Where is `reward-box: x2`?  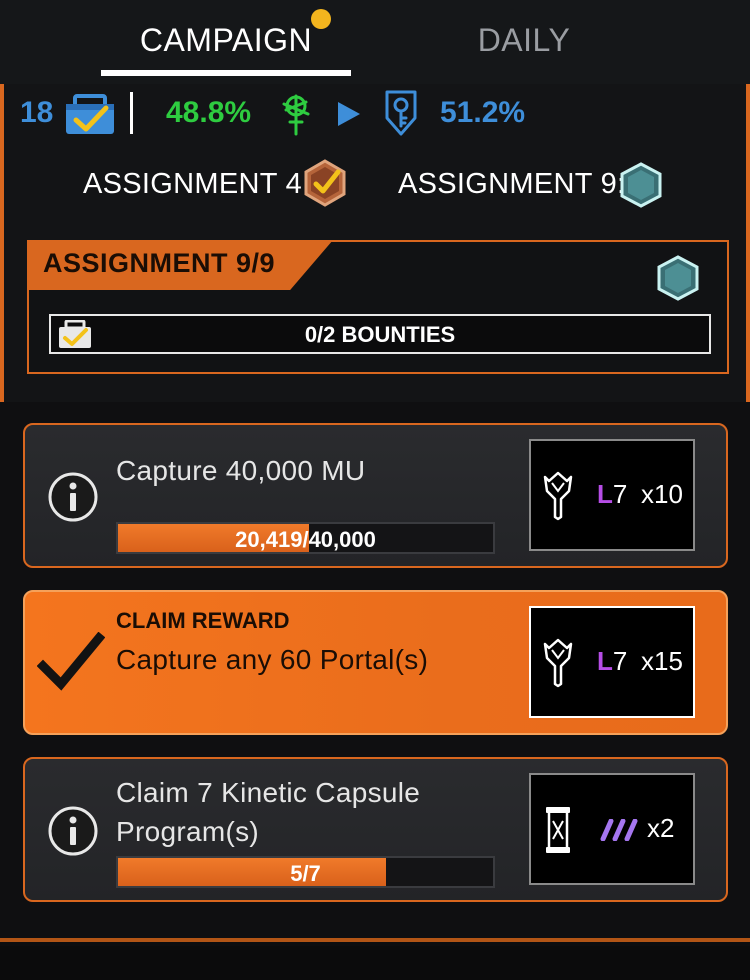 reward-box: x2 is located at coordinates (612, 829).